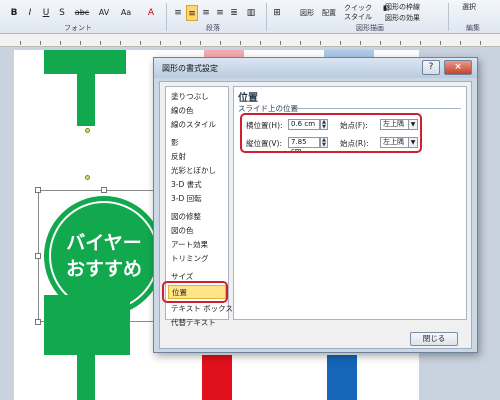 The width and height of the screenshot is (500, 400). What do you see at coordinates (217, 377) in the screenshot?
I see `red-tag-stem` at bounding box center [217, 377].